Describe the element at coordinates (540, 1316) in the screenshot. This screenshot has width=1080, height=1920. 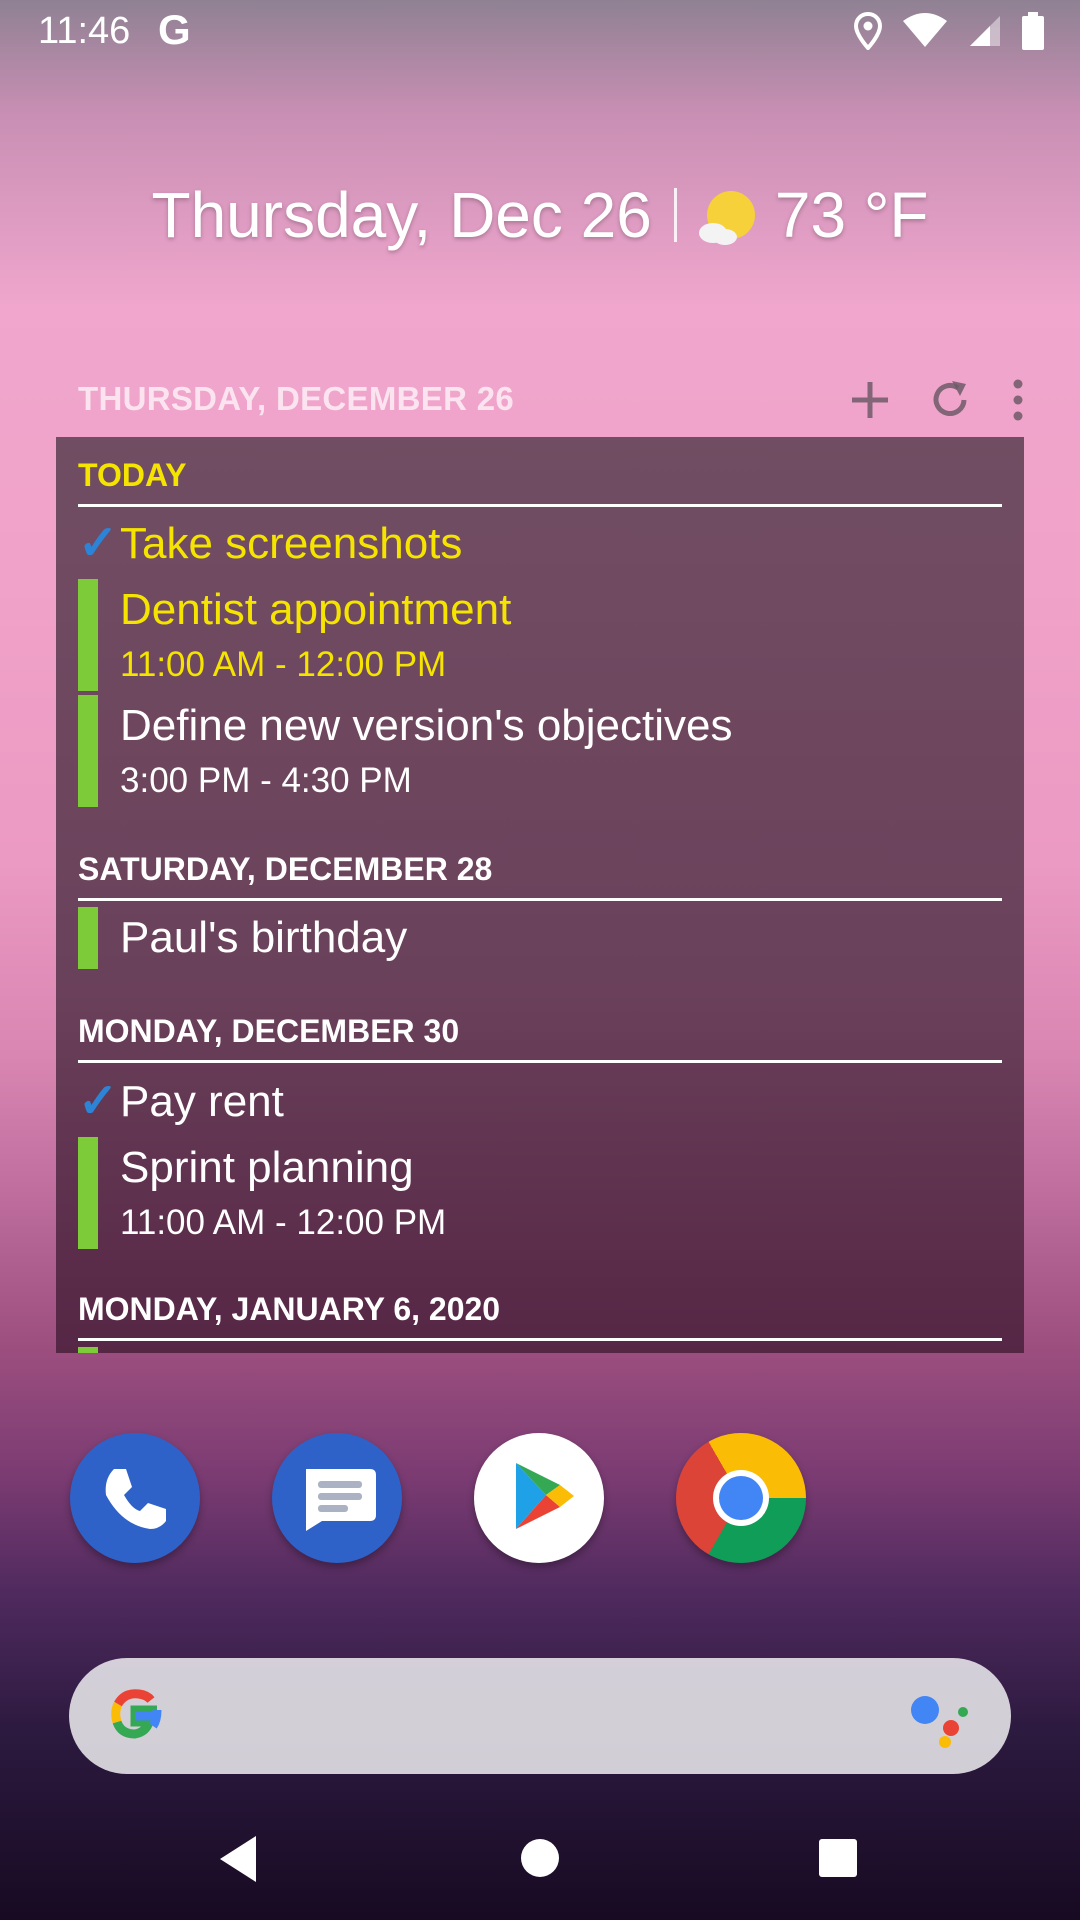
I see `day-heading: MONDAY, JANUARY 6, 2020` at that location.